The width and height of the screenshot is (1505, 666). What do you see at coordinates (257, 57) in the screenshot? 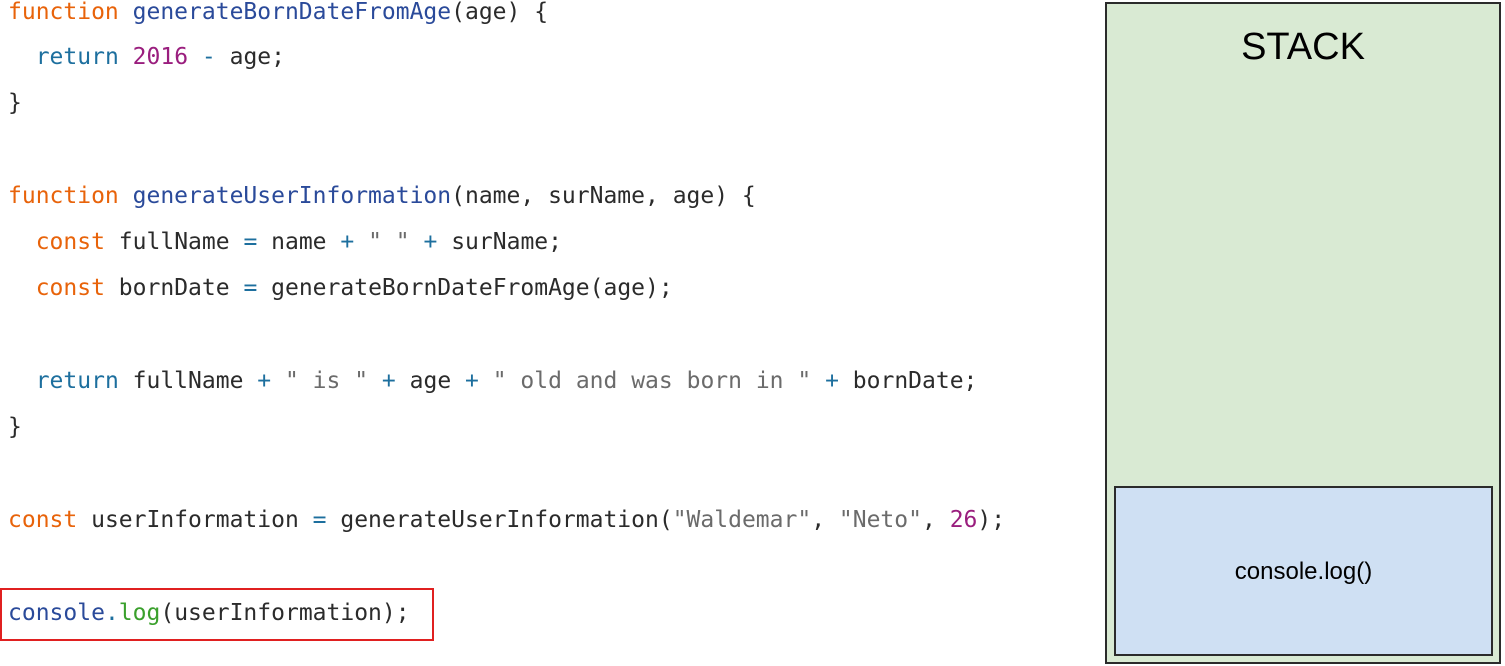
I see `code-text: age;` at bounding box center [257, 57].